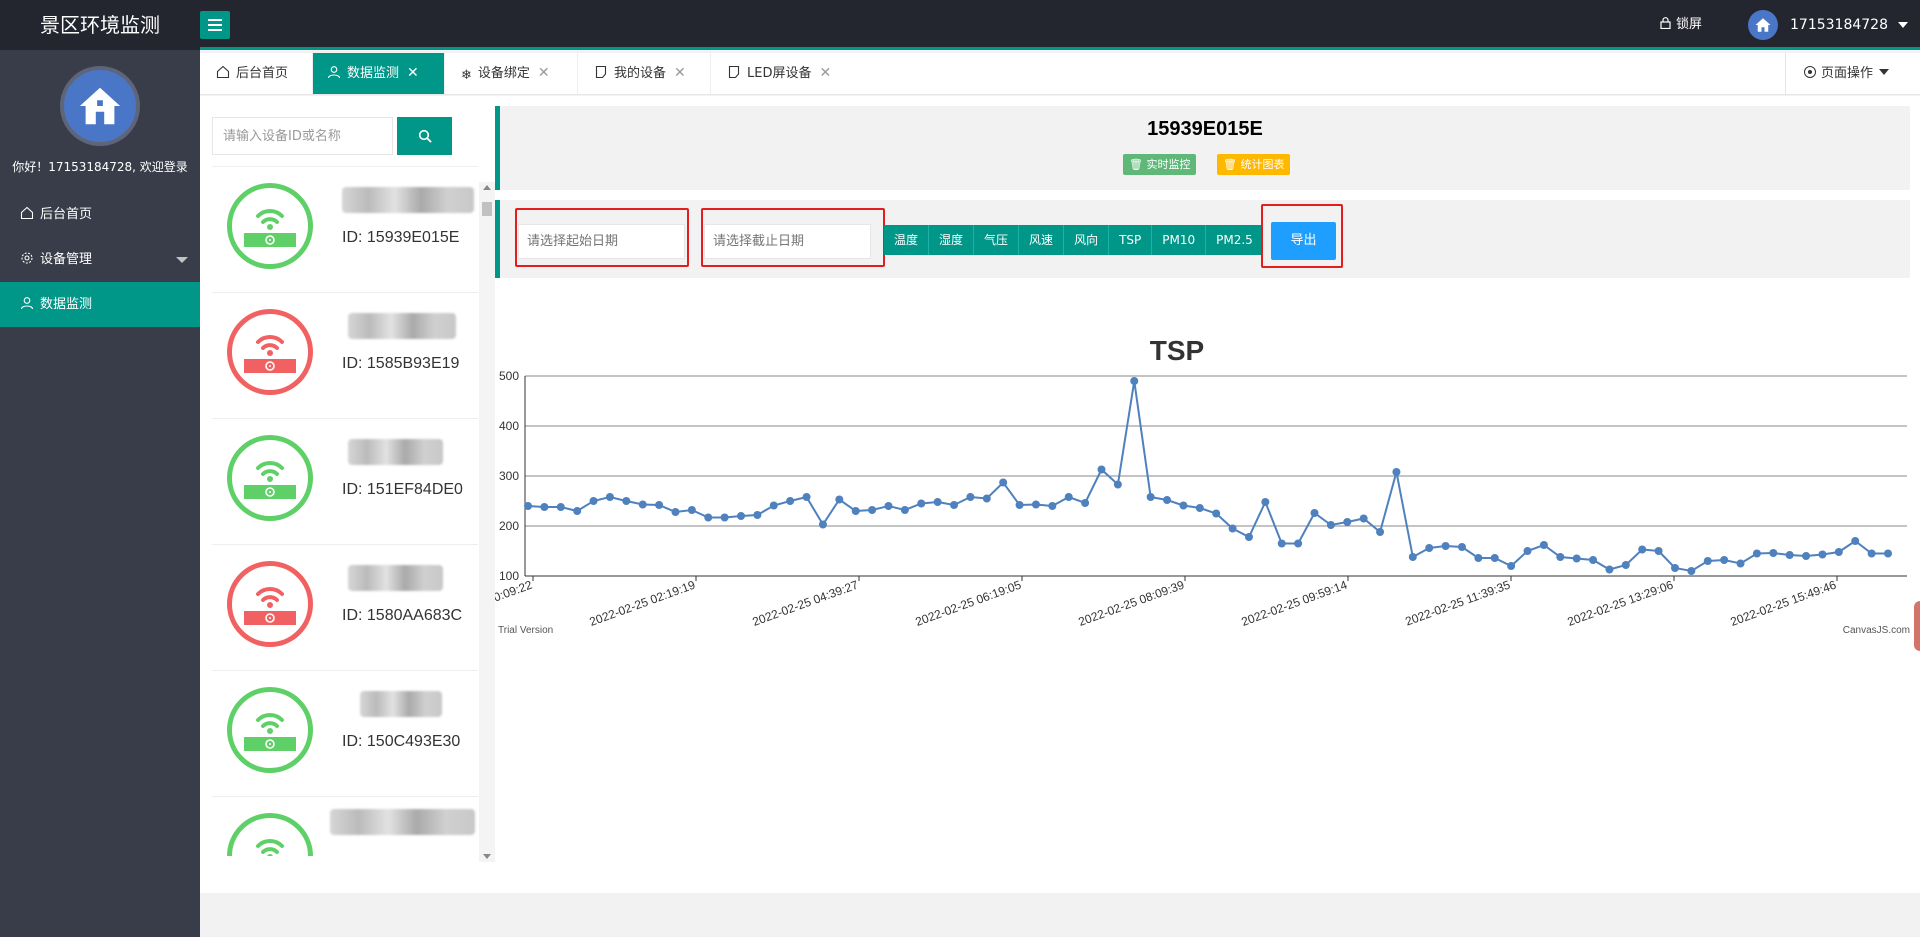 The height and width of the screenshot is (937, 1920). What do you see at coordinates (100, 304) in the screenshot?
I see `sidebar-item-data-monitor: 数据监测` at bounding box center [100, 304].